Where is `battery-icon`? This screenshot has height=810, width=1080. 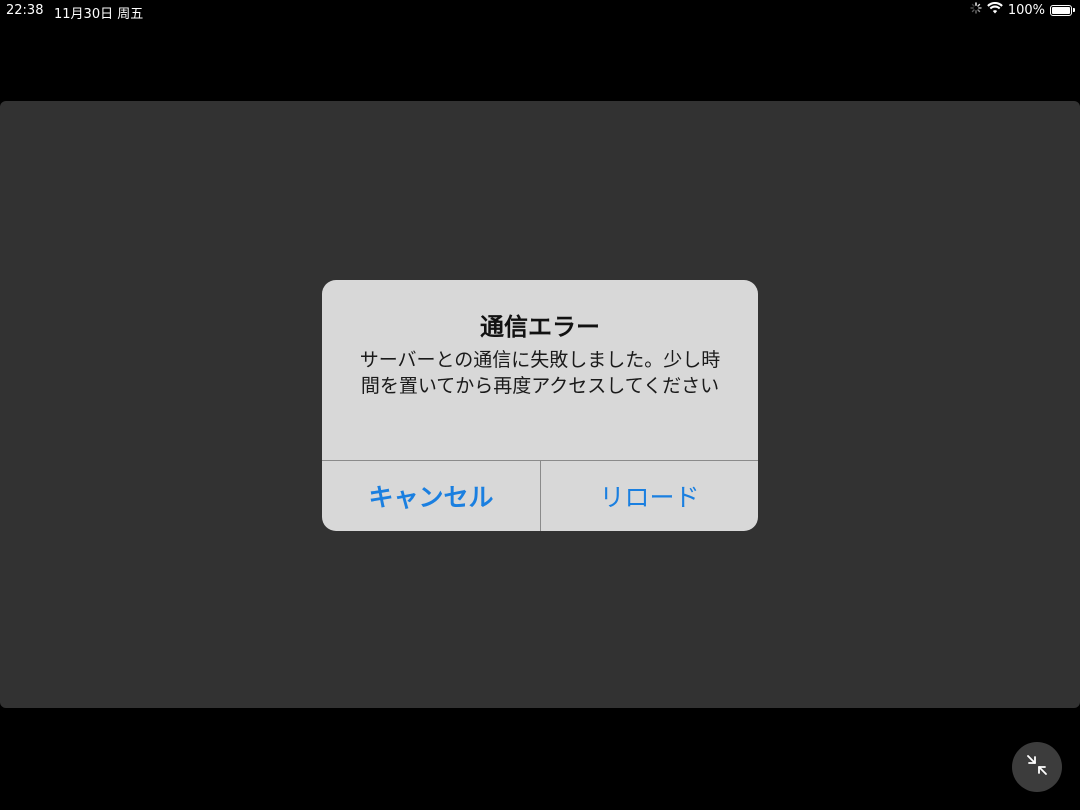 battery-icon is located at coordinates (1062, 10).